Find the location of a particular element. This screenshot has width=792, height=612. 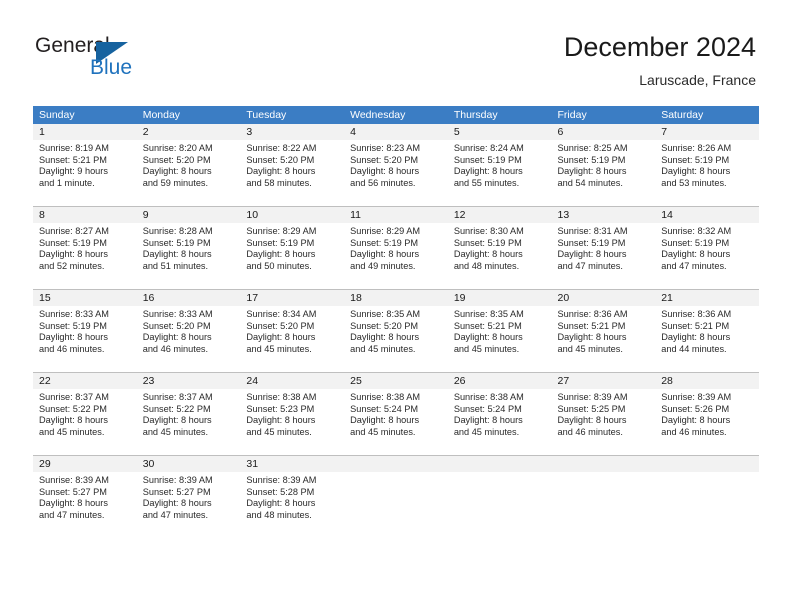

week-day-numbers: 22 23 24 25 26 27 28 is located at coordinates (396, 381).